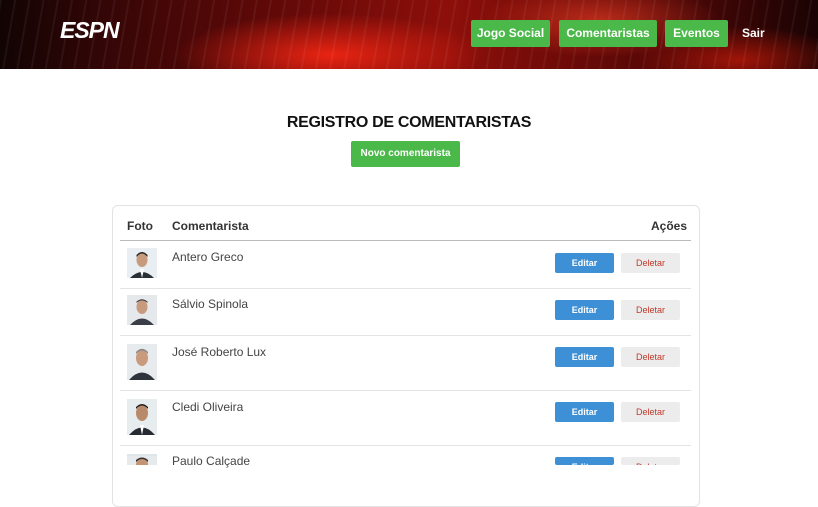 This screenshot has height=507, width=818. Describe the element at coordinates (405, 240) in the screenshot. I see `header-divider` at that location.